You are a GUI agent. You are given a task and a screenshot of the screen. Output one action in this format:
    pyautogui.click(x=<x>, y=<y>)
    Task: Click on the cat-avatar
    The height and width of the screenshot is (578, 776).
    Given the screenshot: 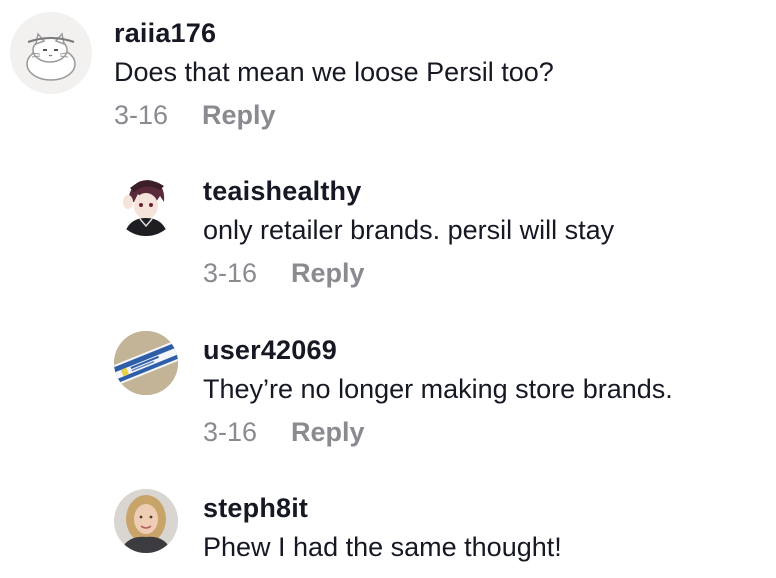 What is the action you would take?
    pyautogui.click(x=51, y=53)
    